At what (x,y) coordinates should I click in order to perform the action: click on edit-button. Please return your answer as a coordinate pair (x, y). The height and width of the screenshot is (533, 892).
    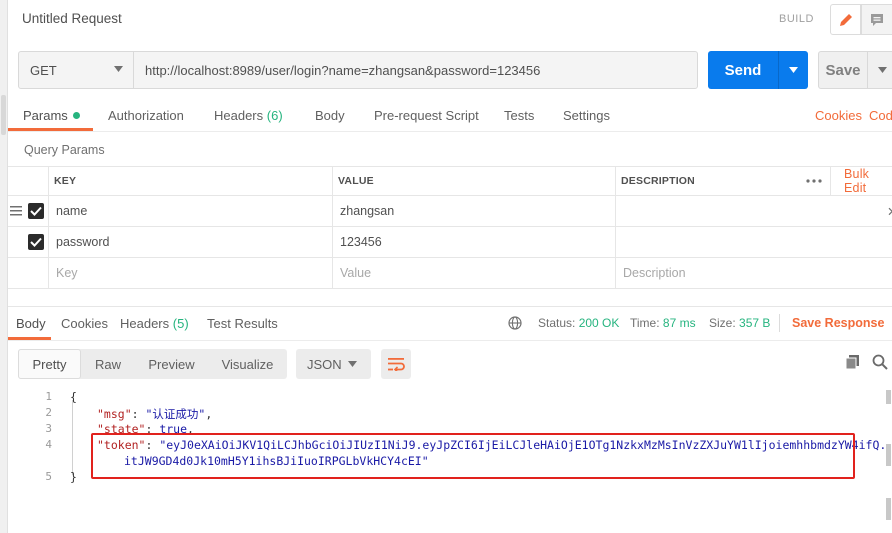
    Looking at the image, I should click on (845, 19).